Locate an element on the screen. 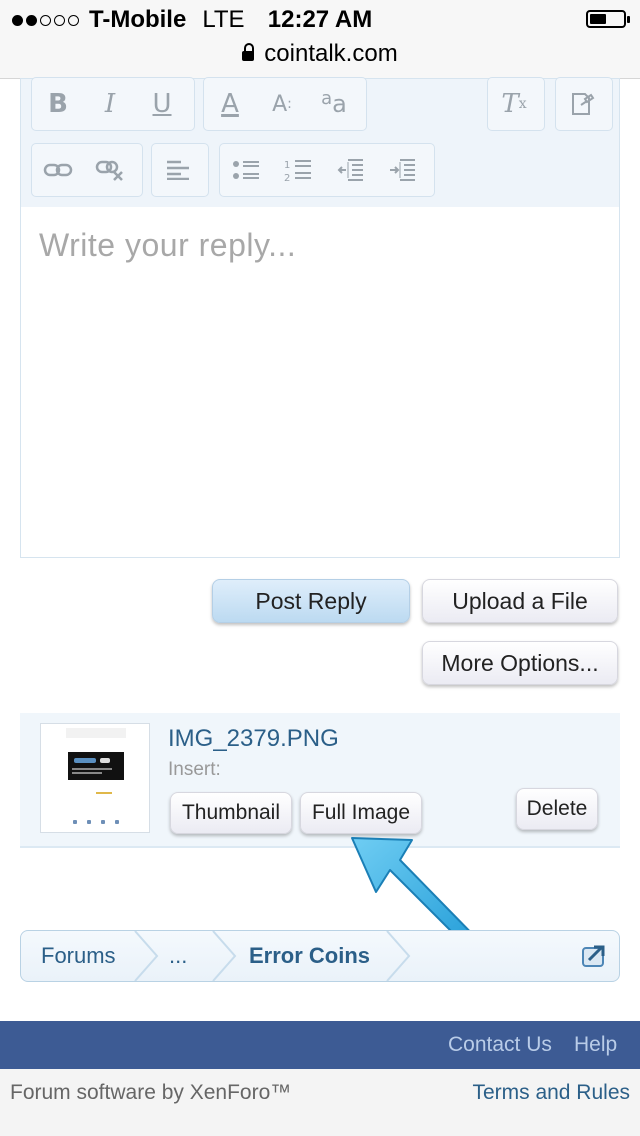 The image size is (640, 1136). numbered-list-icon: 12 is located at coordinates (298, 170).